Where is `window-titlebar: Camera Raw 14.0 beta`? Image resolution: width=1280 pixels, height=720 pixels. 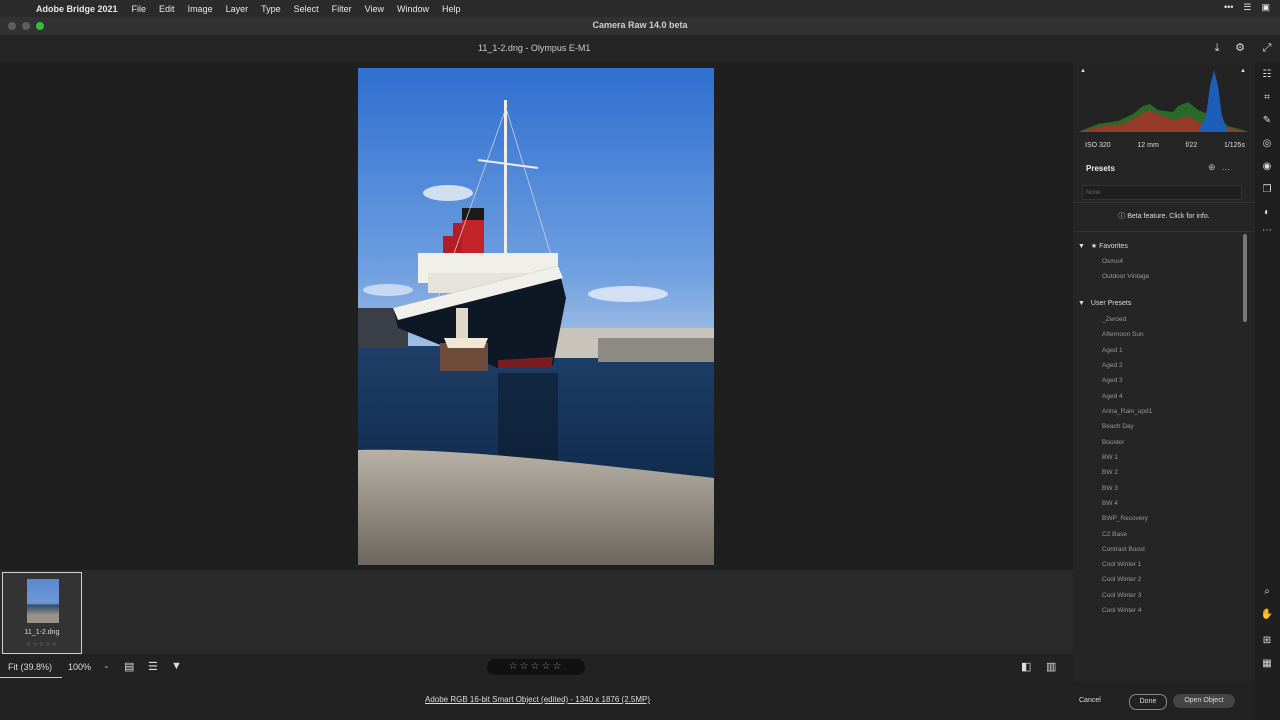 window-titlebar: Camera Raw 14.0 beta is located at coordinates (640, 26).